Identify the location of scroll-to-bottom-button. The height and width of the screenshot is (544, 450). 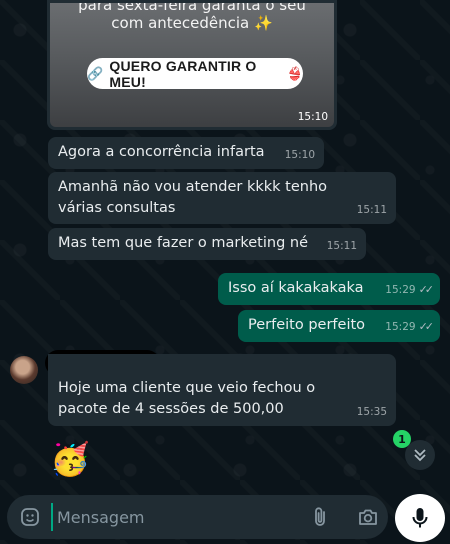
(420, 455).